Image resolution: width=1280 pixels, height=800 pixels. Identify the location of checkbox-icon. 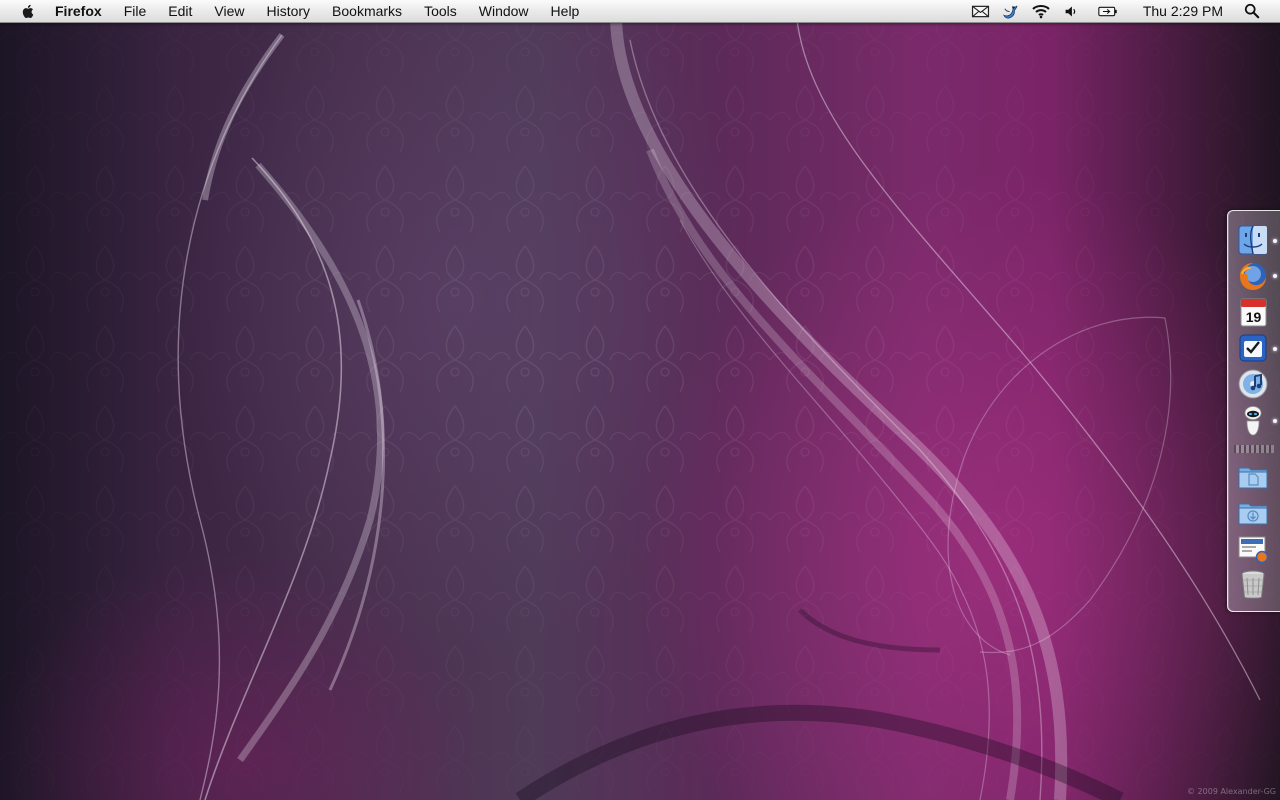
(1253, 348).